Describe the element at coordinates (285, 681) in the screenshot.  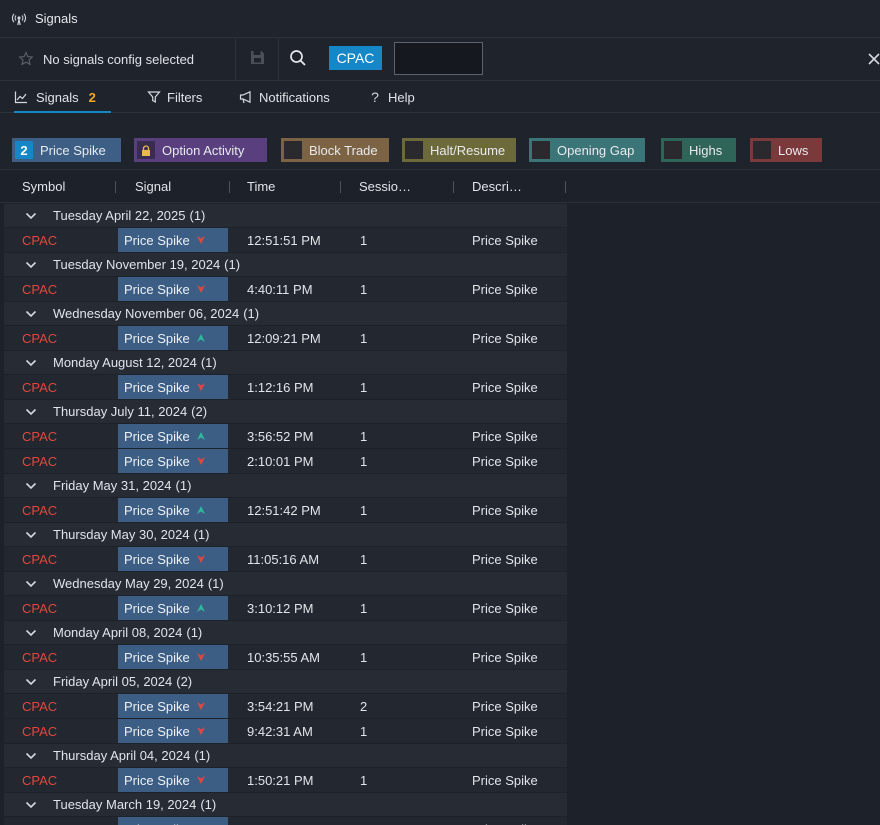
I see `date-group-row: Friday April 05, 2024 (2)` at that location.